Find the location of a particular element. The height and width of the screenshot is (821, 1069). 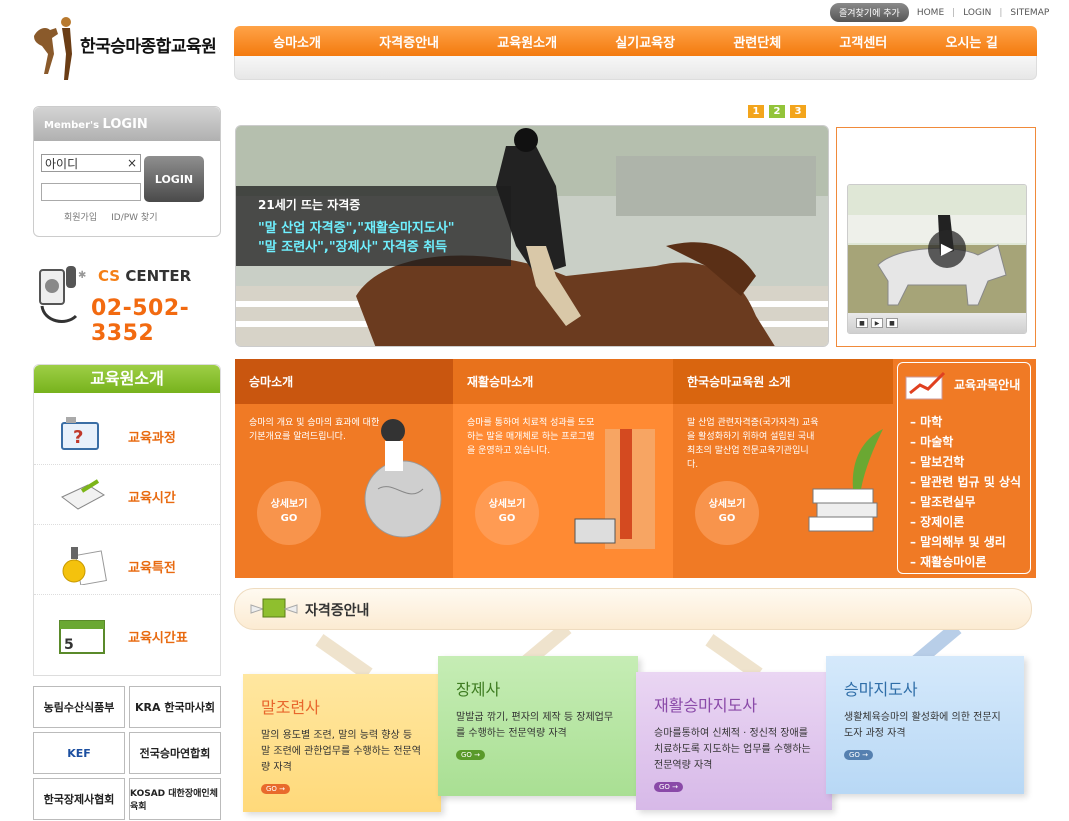

cs-phone: 02-502-3352 is located at coordinates (140, 321).